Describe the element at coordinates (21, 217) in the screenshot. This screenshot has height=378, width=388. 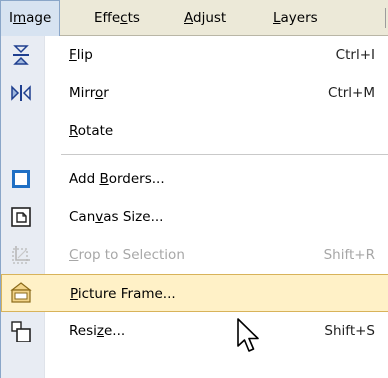
I see `canvas-size-icon` at that location.